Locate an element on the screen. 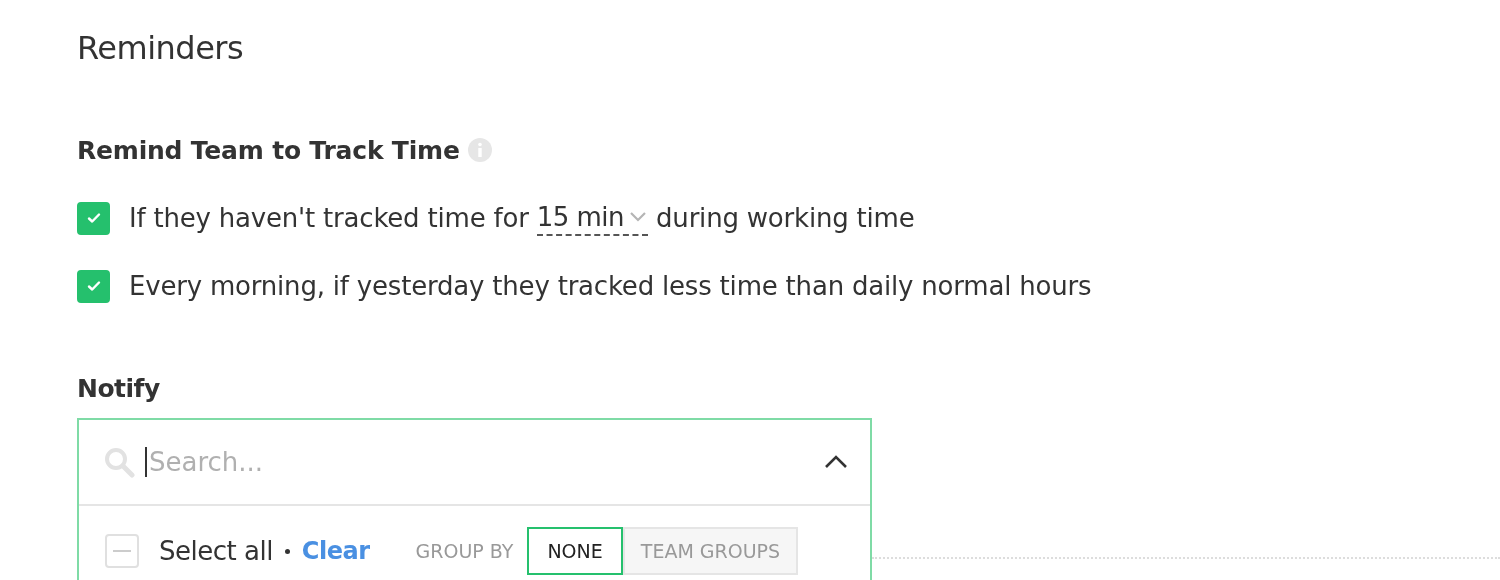  interval-dropdown: 15 min is located at coordinates (592, 218).